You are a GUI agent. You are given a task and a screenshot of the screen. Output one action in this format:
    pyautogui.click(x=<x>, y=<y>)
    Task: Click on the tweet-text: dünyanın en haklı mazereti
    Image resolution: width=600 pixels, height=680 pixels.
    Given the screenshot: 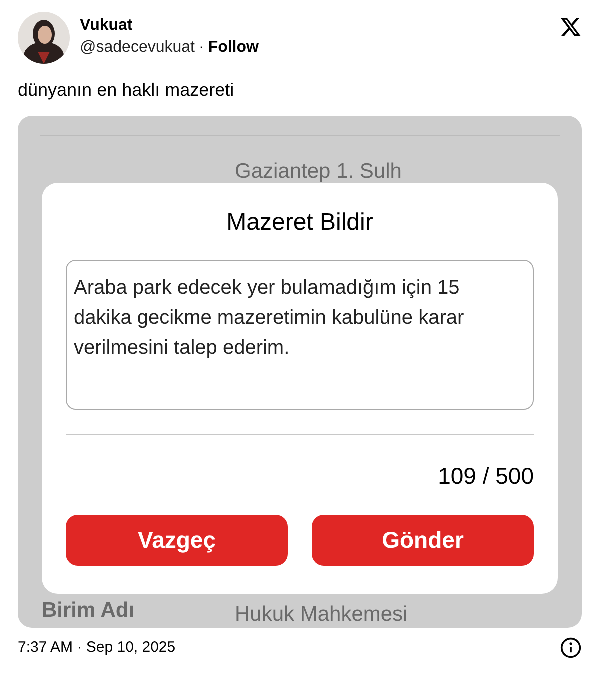 What is the action you would take?
    pyautogui.click(x=126, y=90)
    